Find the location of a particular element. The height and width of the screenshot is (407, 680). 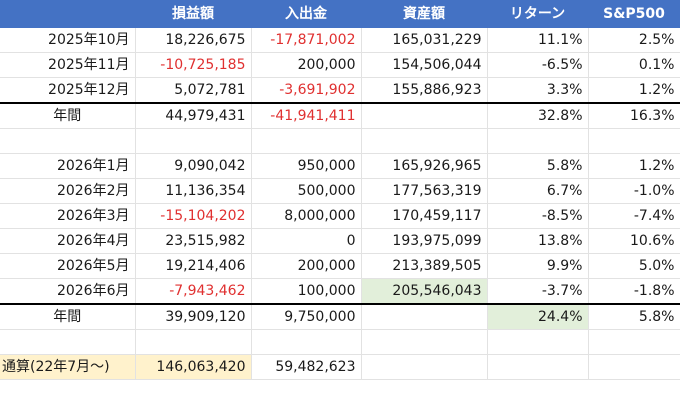

annual-row-2025: 年間 44,979,431 -41,941,411 32.8% 16.3% is located at coordinates (340, 115).